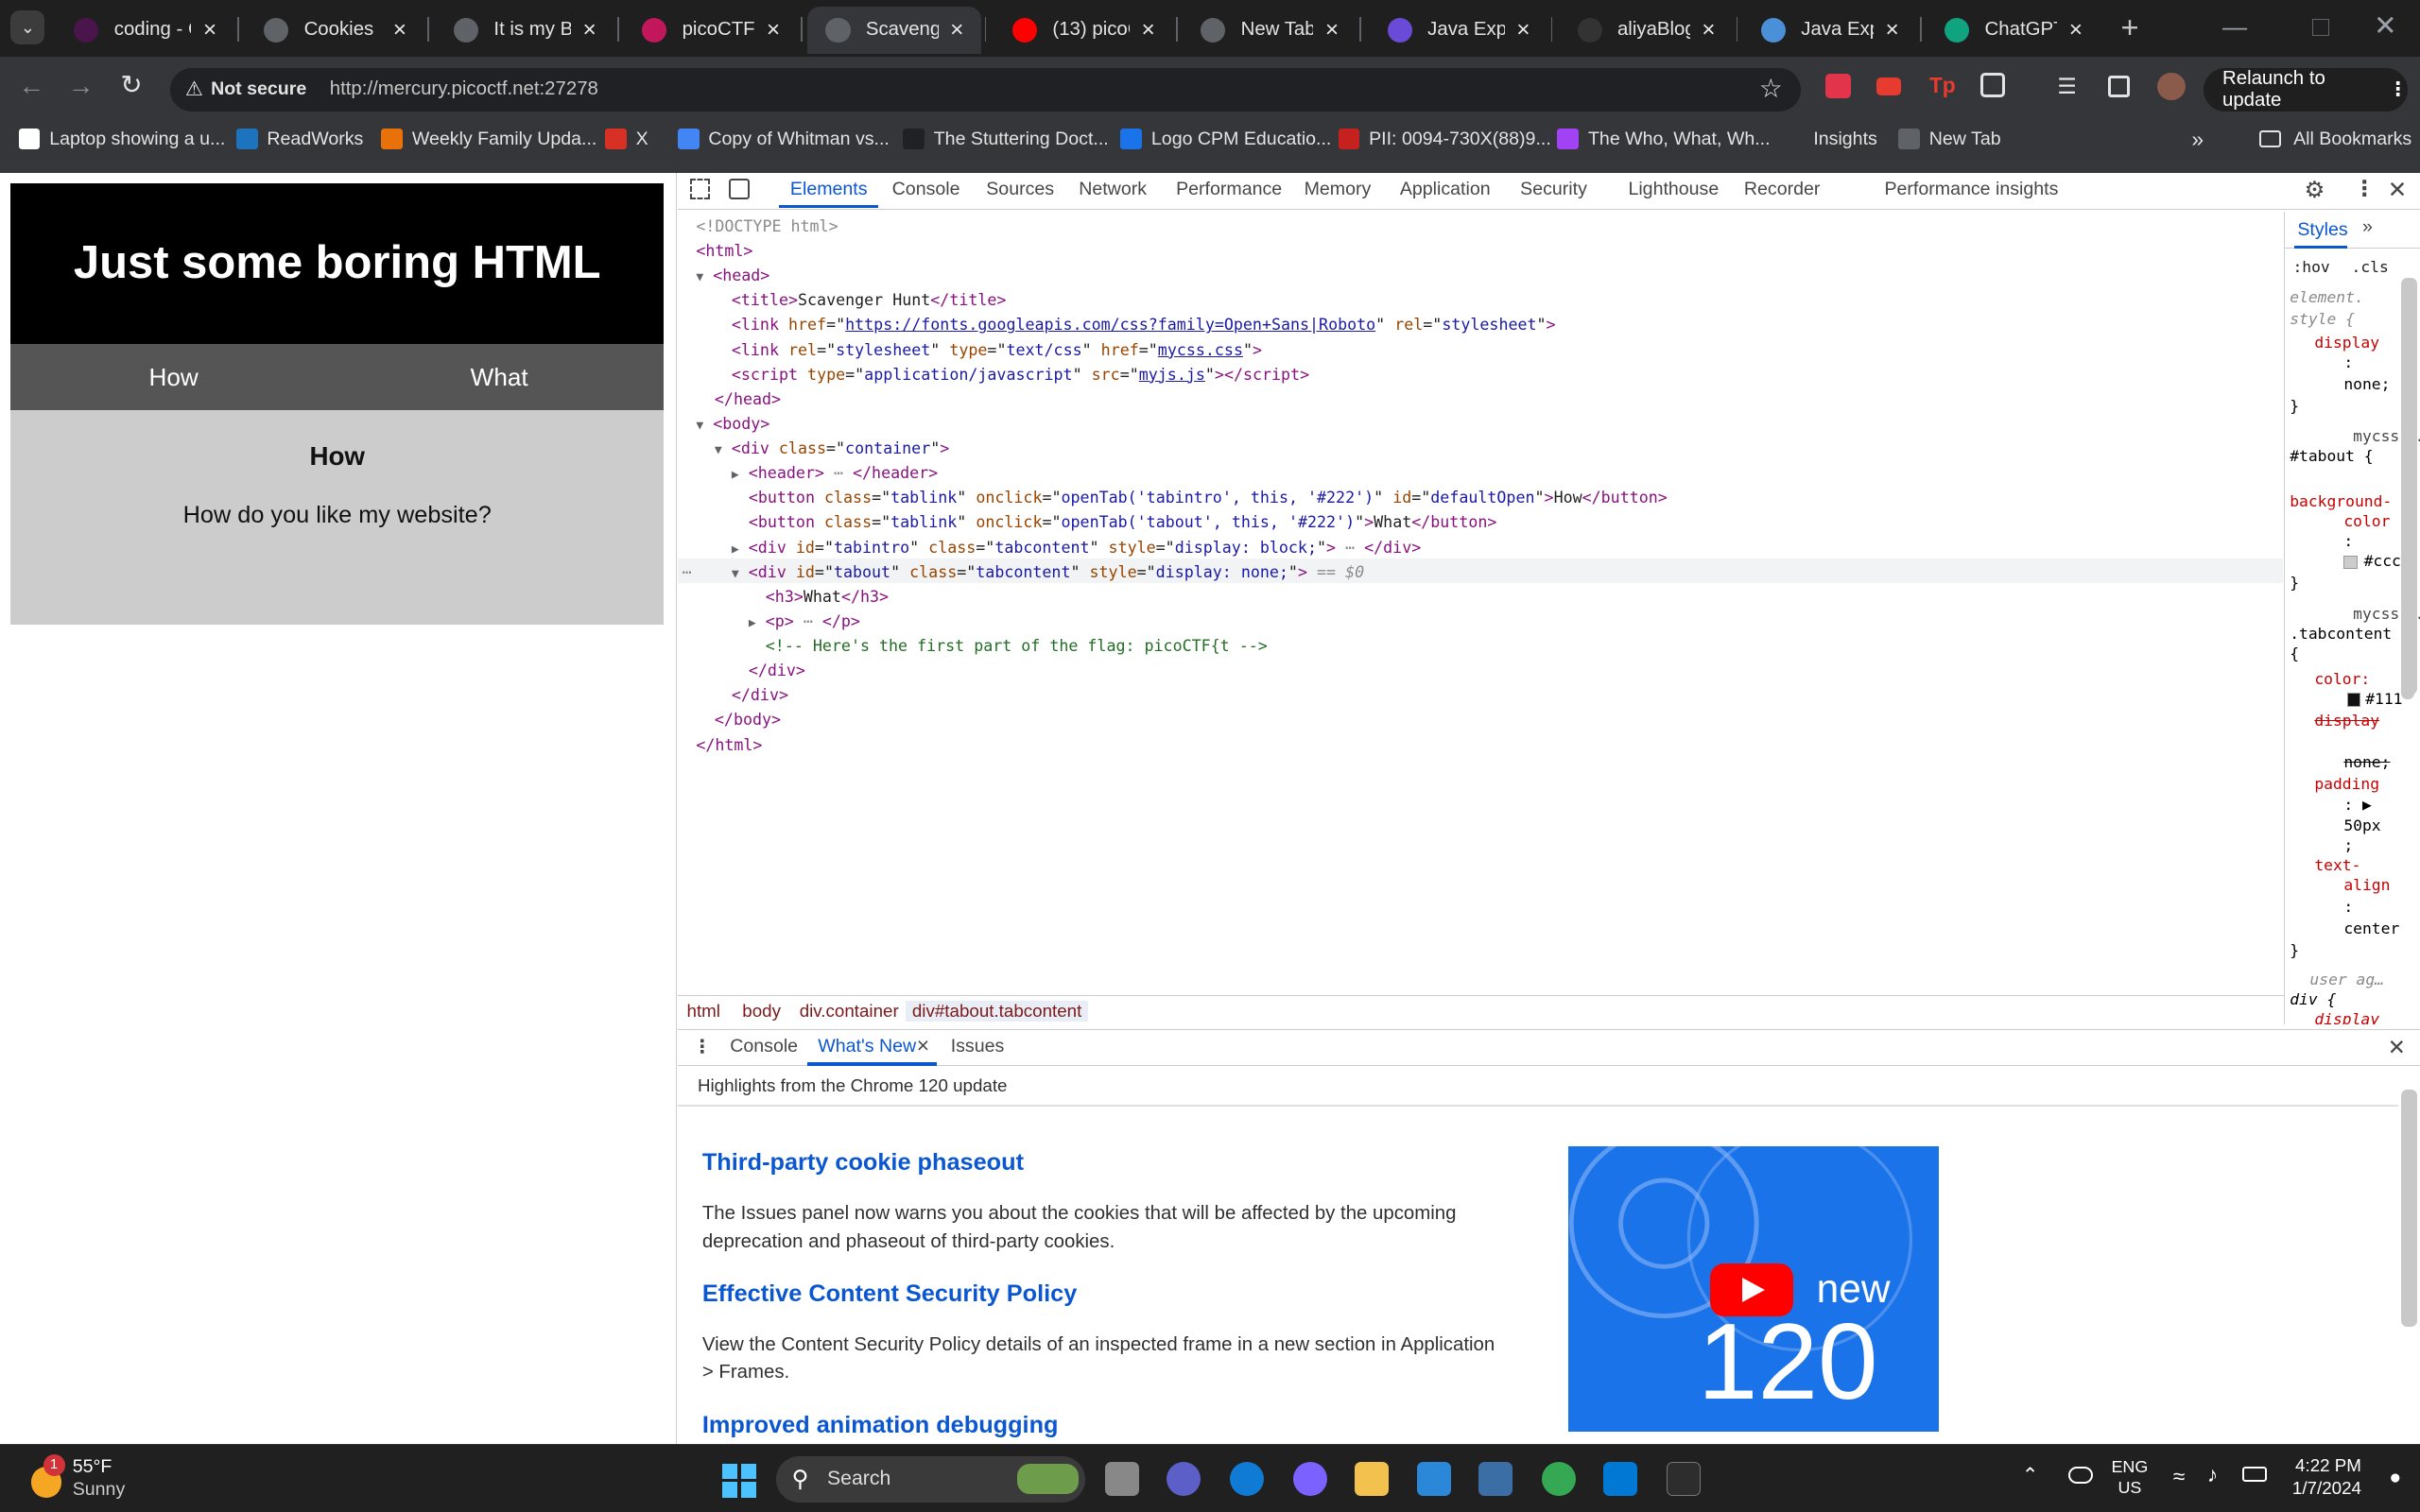  I want to click on extensions-puzzle-icon, so click(1992, 84).